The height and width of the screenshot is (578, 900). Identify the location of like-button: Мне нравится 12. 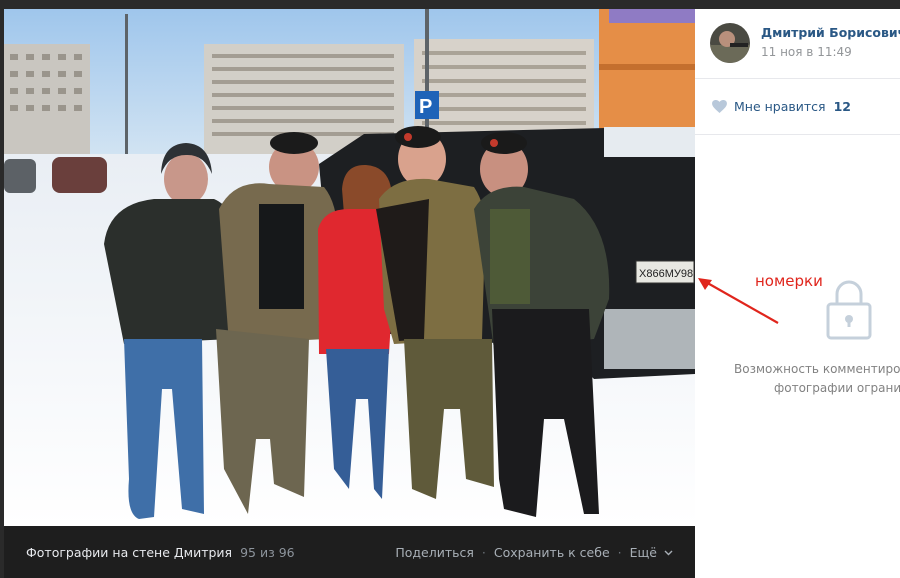
(797, 107).